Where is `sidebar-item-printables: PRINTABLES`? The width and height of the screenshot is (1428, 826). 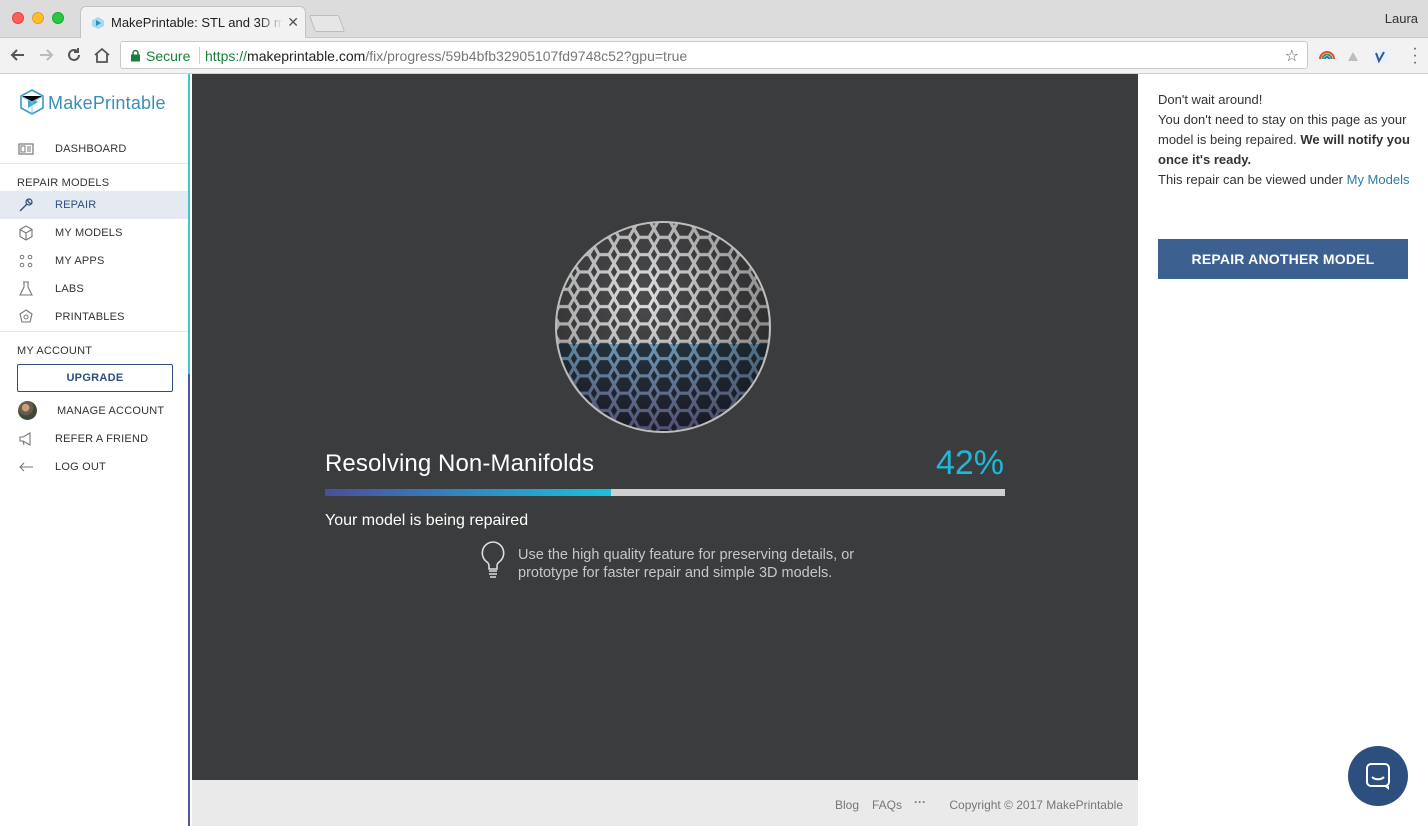 sidebar-item-printables: PRINTABLES is located at coordinates (94, 317).